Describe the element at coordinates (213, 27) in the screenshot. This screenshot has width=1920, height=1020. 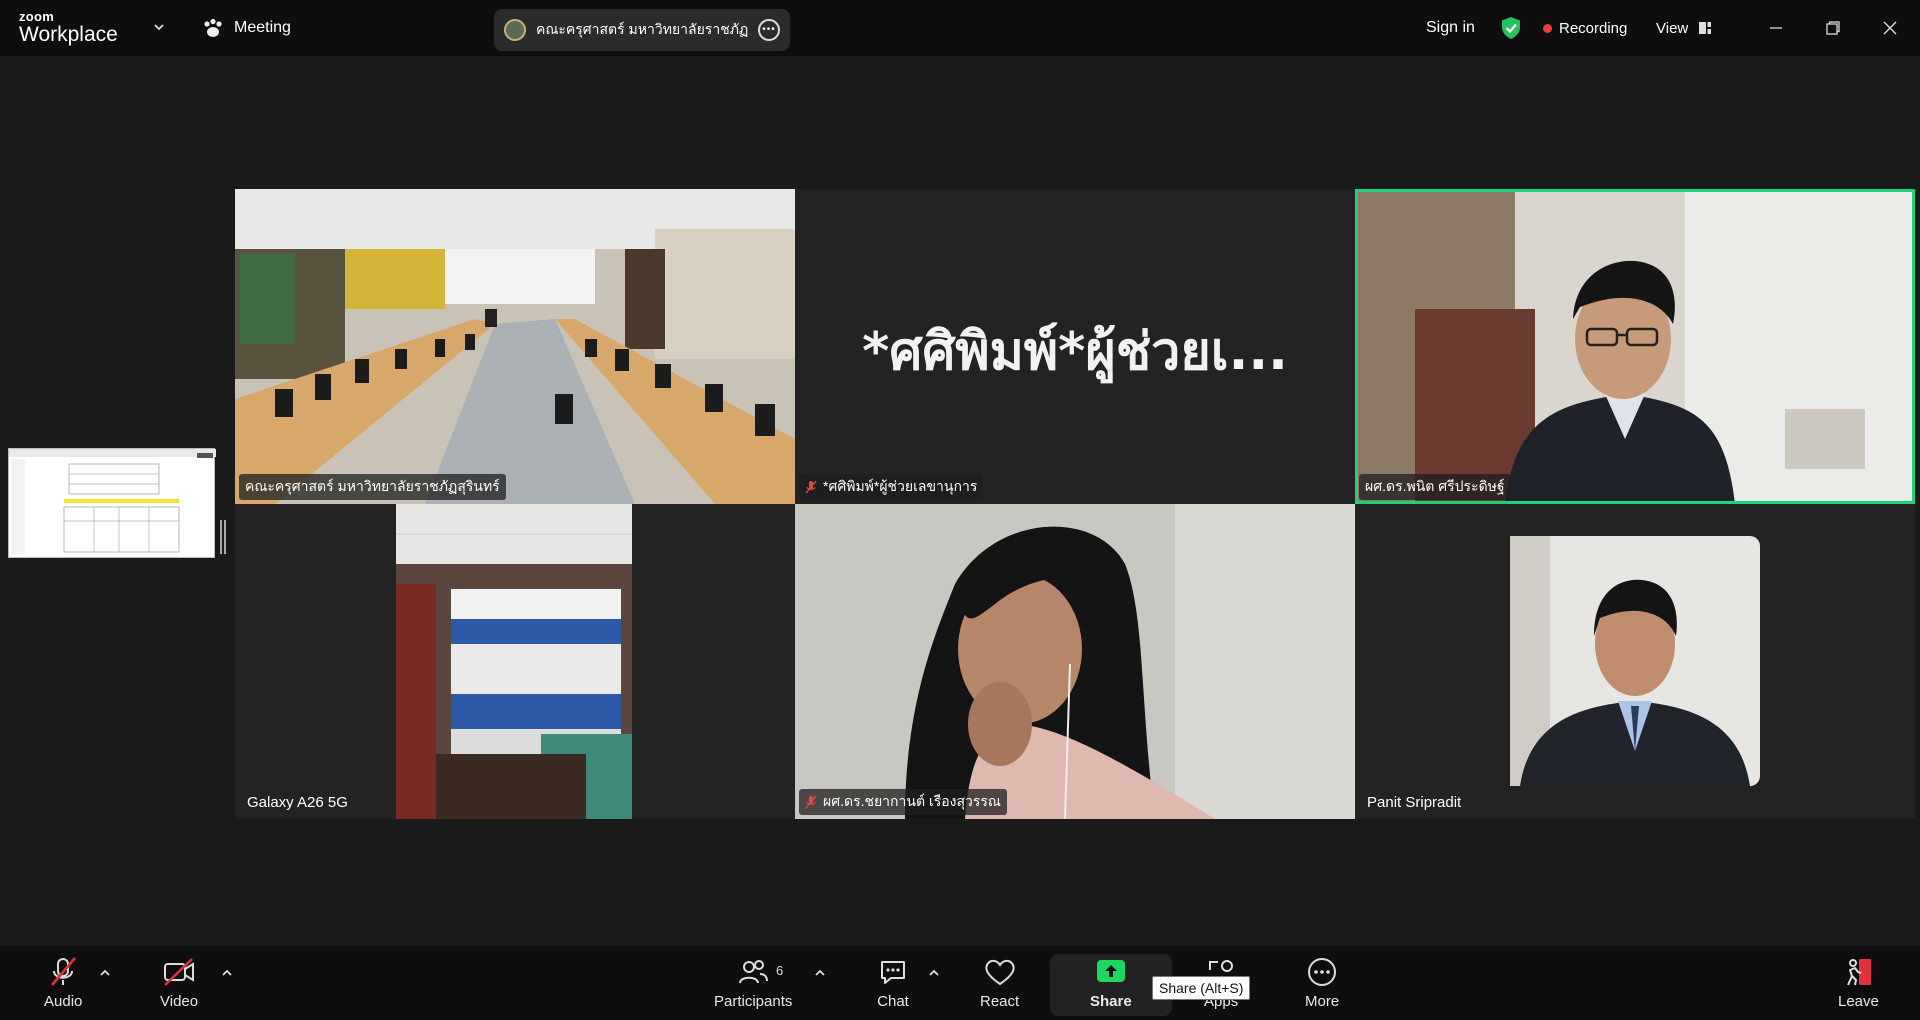
I see `meeting-paw-icon` at that location.